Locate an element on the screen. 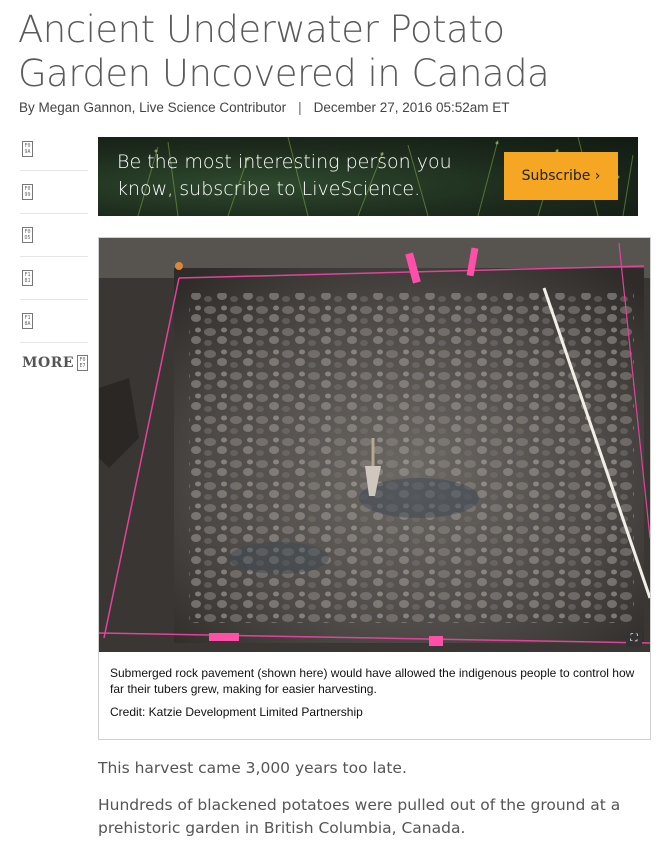 The width and height of the screenshot is (666, 845). share-rail: F0 9A F0 99 F0 D5 F1 81 F1 8A MORE F0 E7 is located at coordinates (54, 255).